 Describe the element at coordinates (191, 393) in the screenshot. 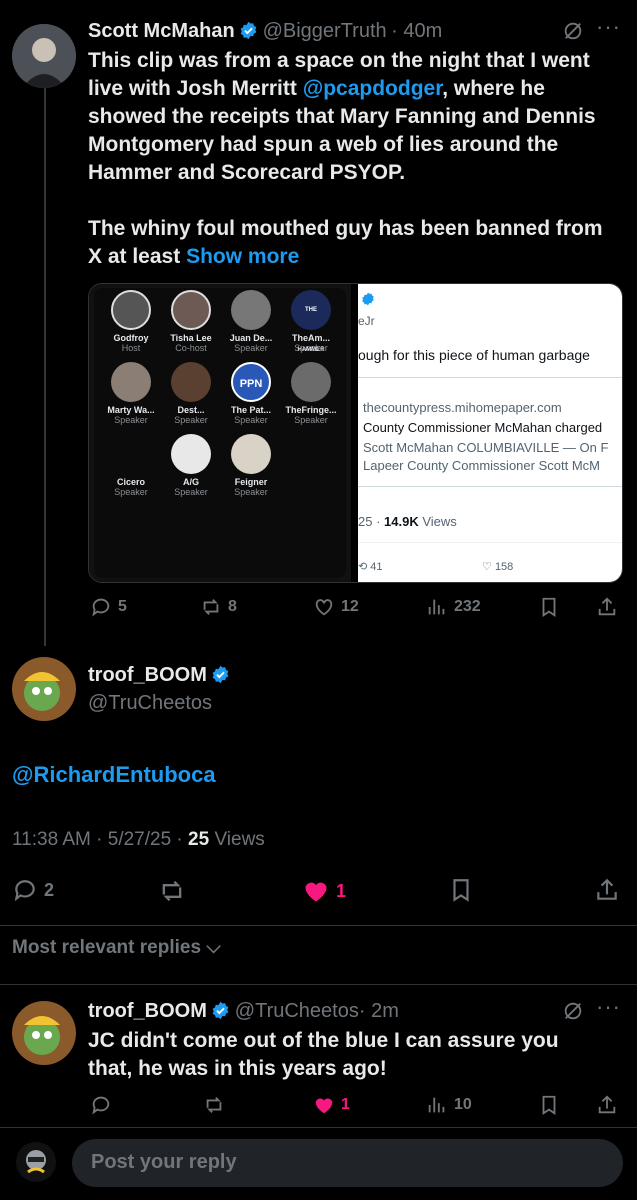

I see `speaker-dest: Dest... Speaker` at that location.